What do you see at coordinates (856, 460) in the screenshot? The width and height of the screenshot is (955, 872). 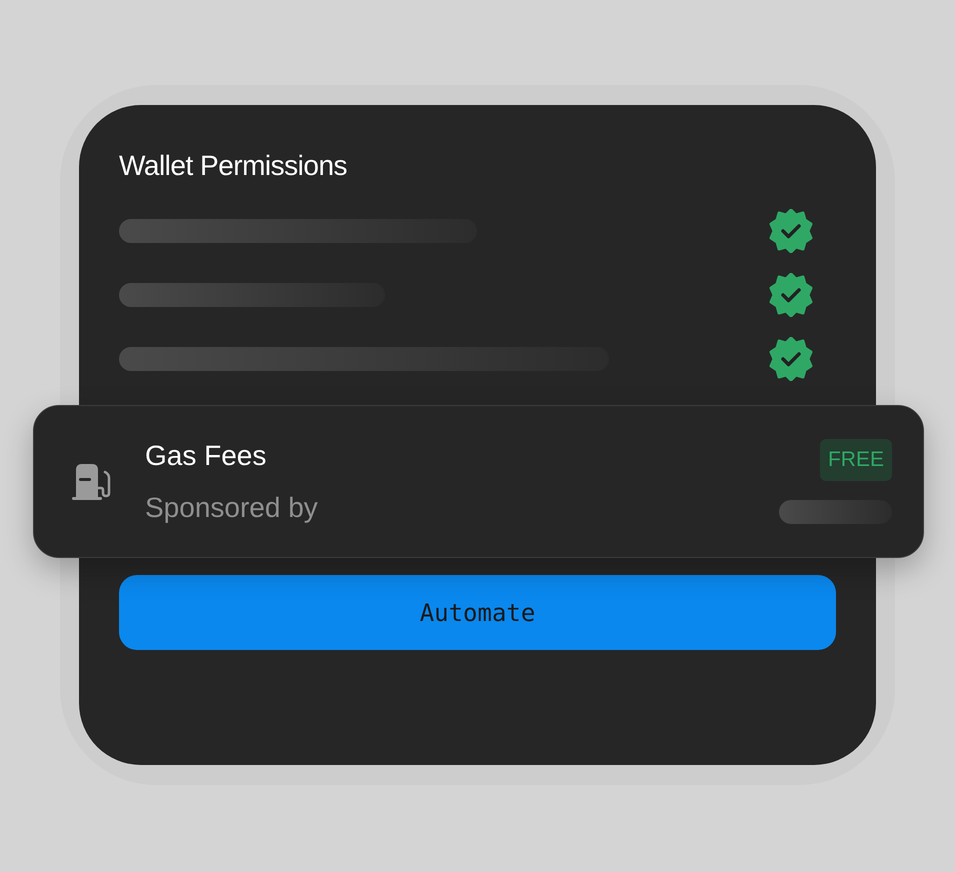 I see `free-tag: FREE` at bounding box center [856, 460].